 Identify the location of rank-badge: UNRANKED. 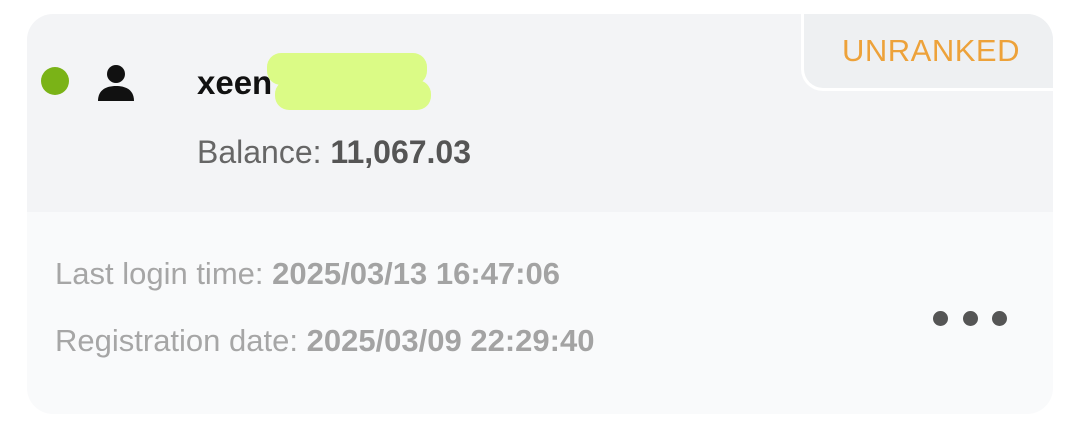
(927, 52).